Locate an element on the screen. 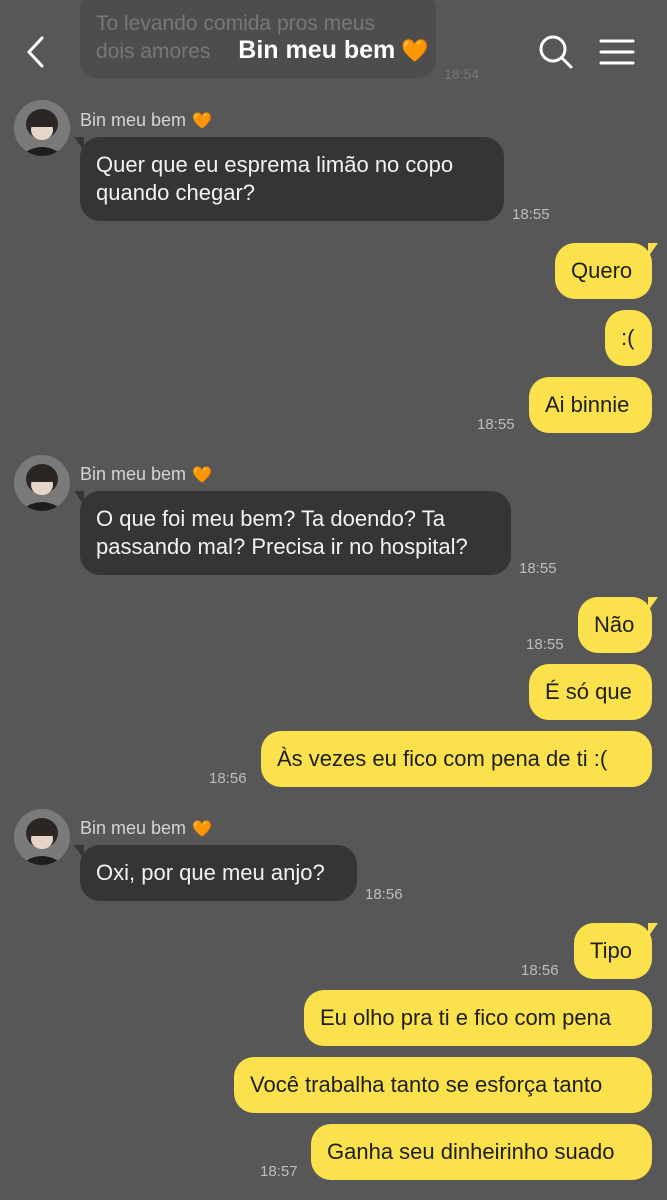 Image resolution: width=667 pixels, height=1200 pixels. outgoing-message: Você trabalha tanto se esforça tanto is located at coordinates (443, 1085).